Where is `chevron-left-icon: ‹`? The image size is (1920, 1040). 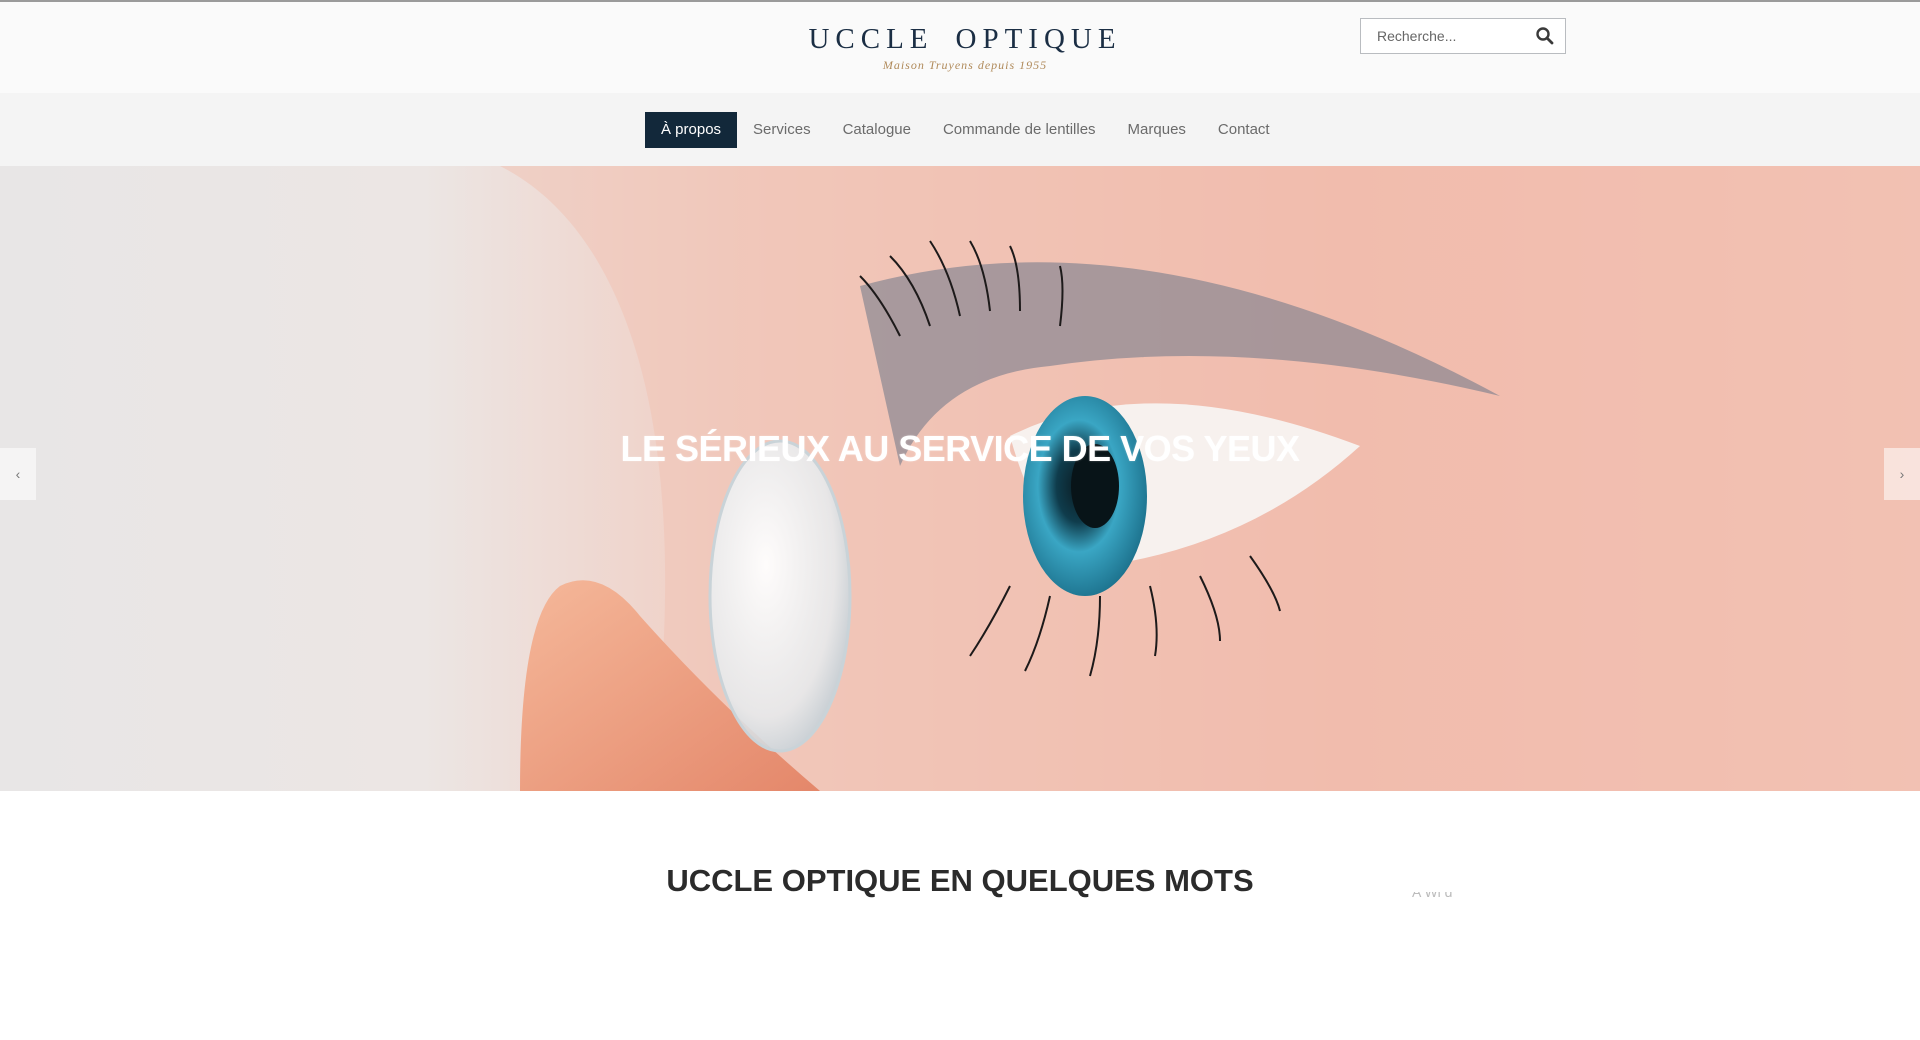
chevron-left-icon: ‹ is located at coordinates (18, 474).